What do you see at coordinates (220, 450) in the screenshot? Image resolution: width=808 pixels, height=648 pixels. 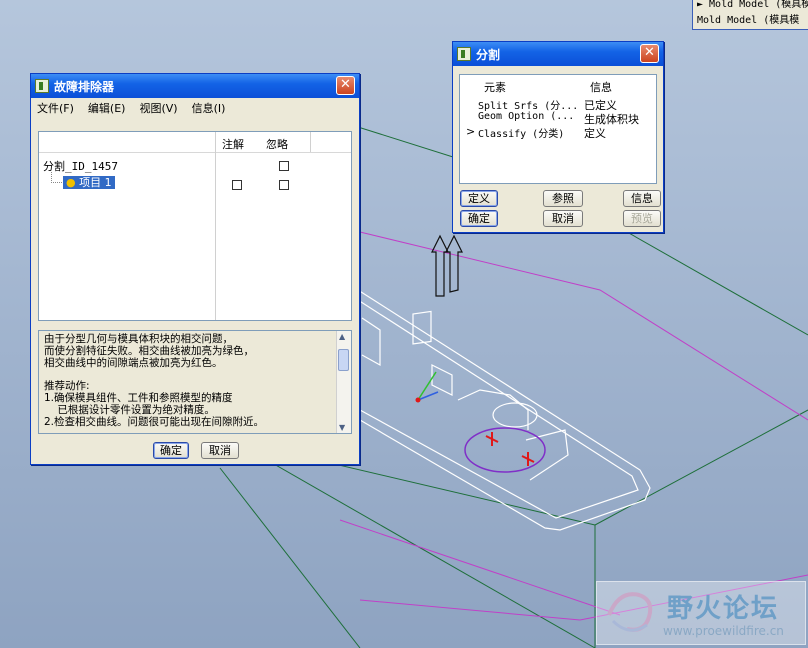 I see `troubleshooter-cancel-button: 取消` at bounding box center [220, 450].